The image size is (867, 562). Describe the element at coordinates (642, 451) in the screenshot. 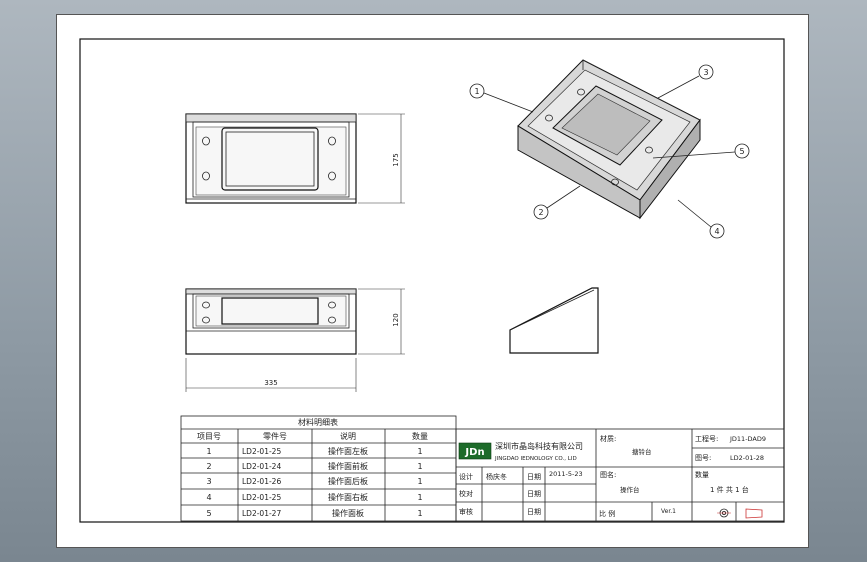

I see `material-value: 搪铃台` at that location.